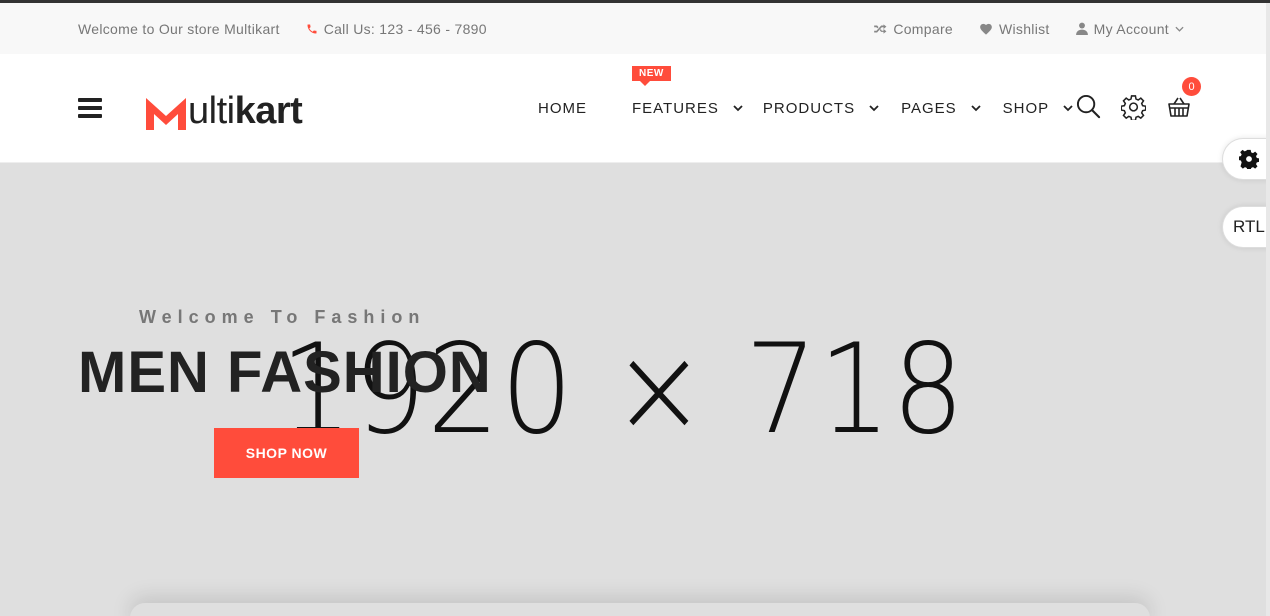 Image resolution: width=1270 pixels, height=616 pixels. Describe the element at coordinates (166, 114) in the screenshot. I see `logo-m-mark` at that location.